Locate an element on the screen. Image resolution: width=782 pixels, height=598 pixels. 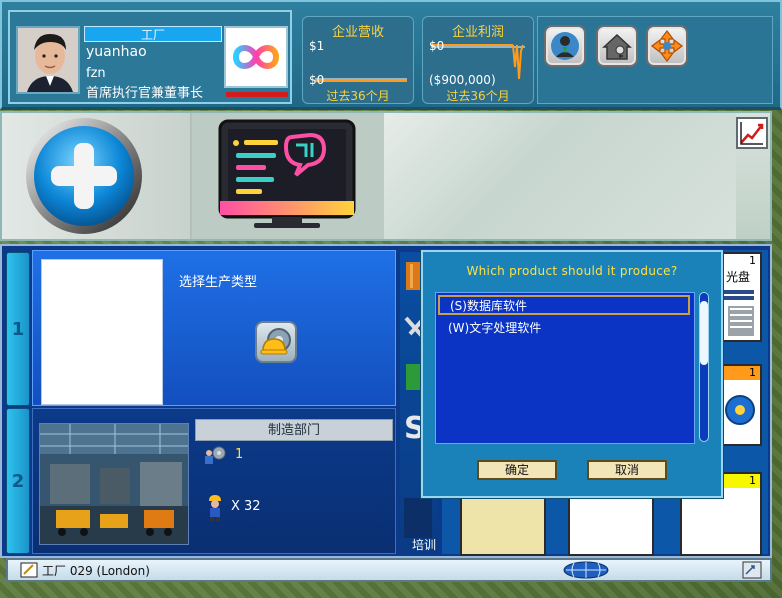
revenue-top-label: $1 is located at coordinates (317, 46).